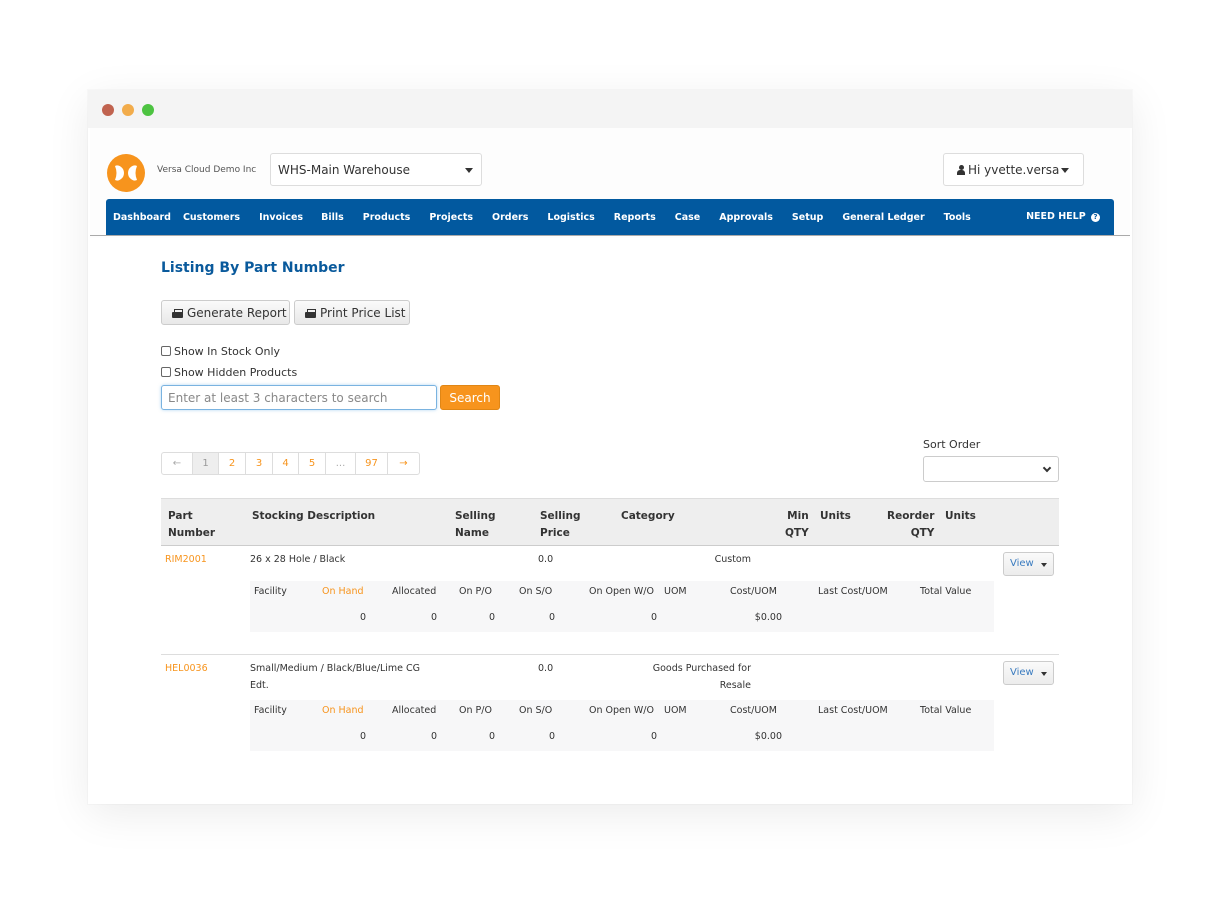 Image resolution: width=1222 pixels, height=916 pixels. What do you see at coordinates (126, 173) in the screenshot?
I see `versa-logo-icon` at bounding box center [126, 173].